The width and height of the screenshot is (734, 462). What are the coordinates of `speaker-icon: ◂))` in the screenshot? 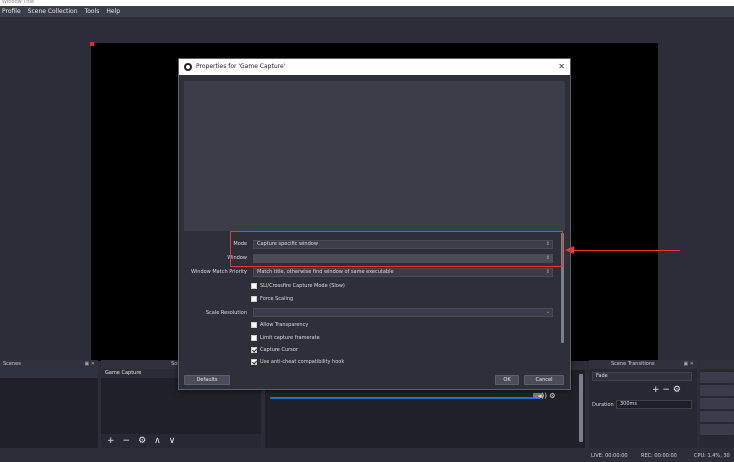 It's located at (542, 396).